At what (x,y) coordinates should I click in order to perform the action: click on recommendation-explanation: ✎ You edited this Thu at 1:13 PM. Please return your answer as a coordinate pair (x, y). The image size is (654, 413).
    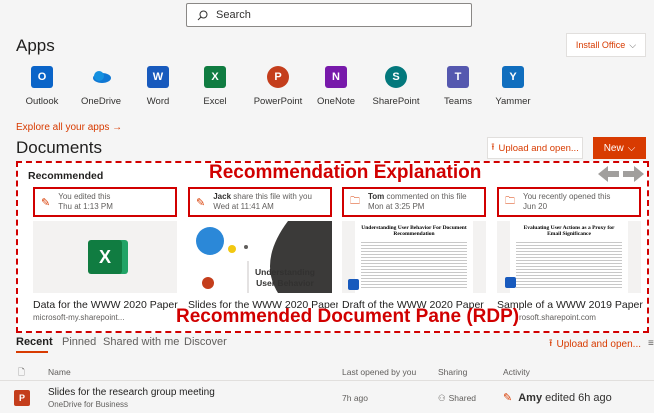
    Looking at the image, I should click on (105, 202).